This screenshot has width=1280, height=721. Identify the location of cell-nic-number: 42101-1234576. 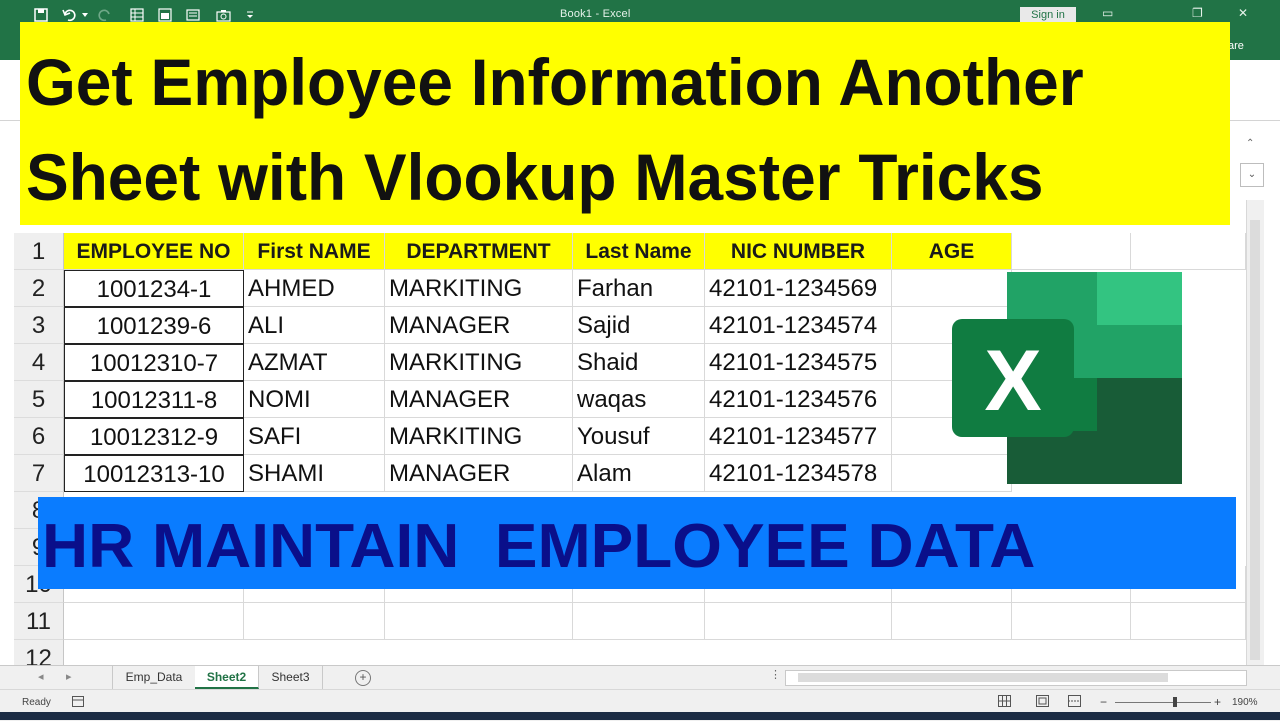
(798, 399).